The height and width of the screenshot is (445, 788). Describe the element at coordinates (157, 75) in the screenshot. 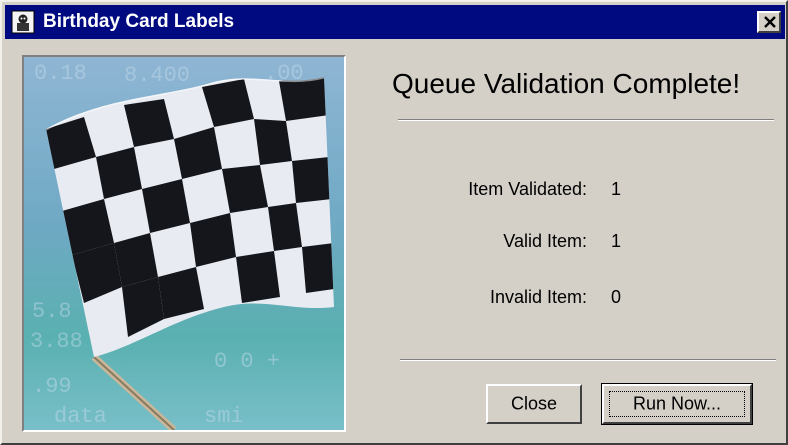

I see `svg-text: 8.400` at that location.